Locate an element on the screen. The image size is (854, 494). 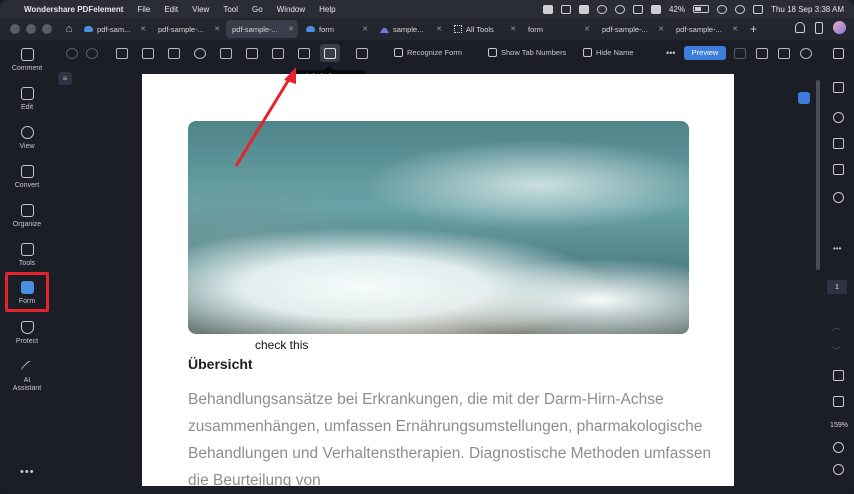
sync-icon is located at coordinates (602, 9).